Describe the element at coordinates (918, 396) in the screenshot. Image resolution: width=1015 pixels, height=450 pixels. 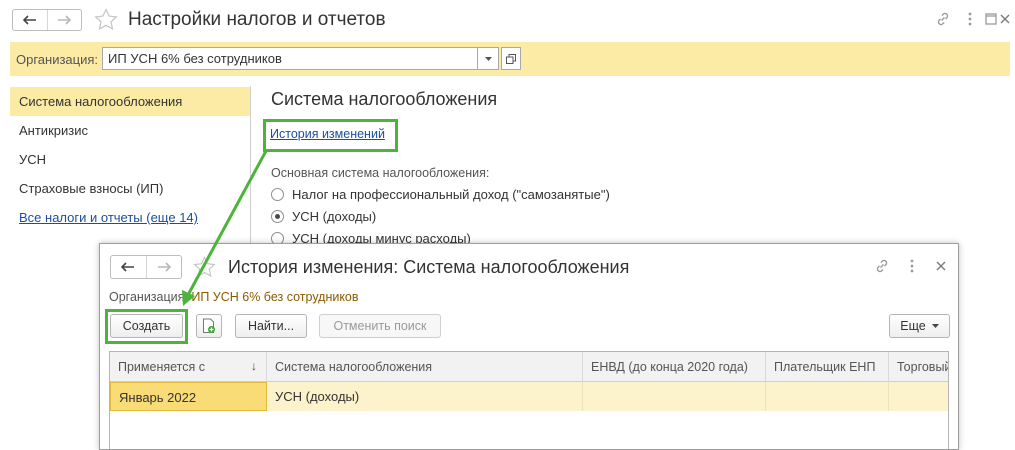
I see `table-cell-trade` at that location.